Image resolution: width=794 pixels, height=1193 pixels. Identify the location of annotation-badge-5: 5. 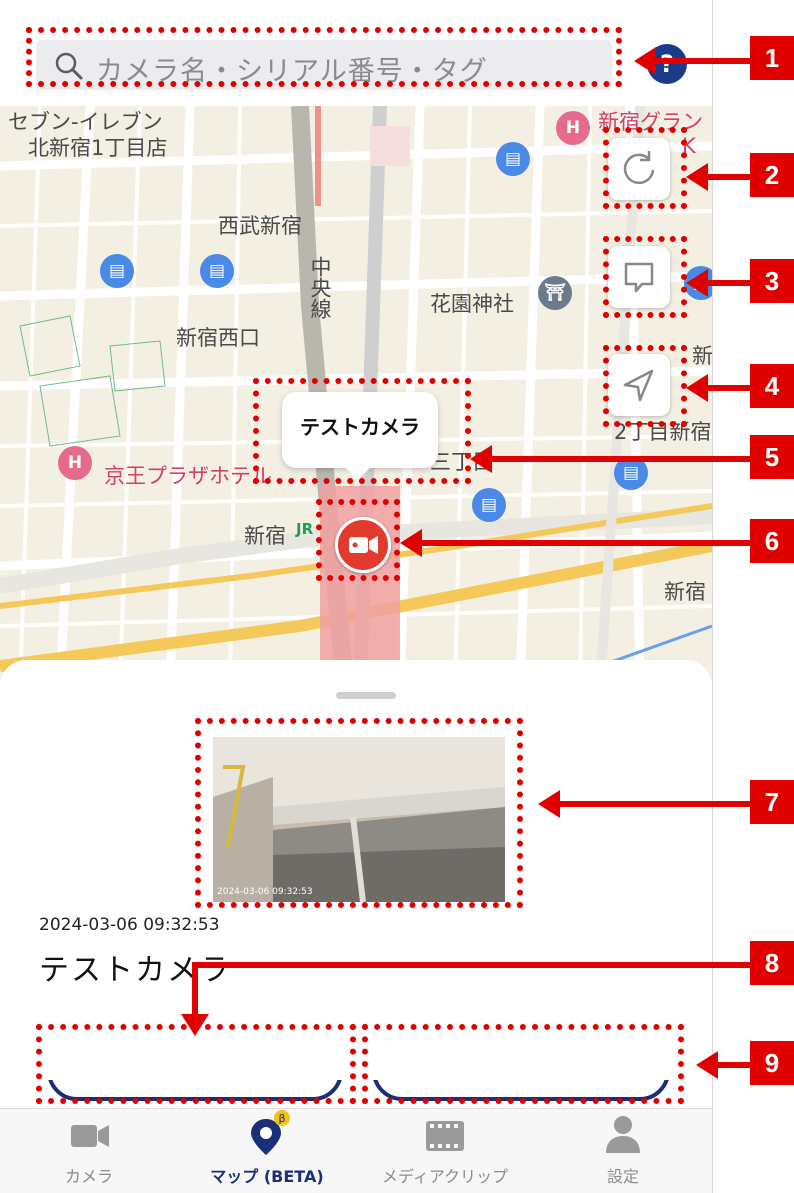
(772, 457).